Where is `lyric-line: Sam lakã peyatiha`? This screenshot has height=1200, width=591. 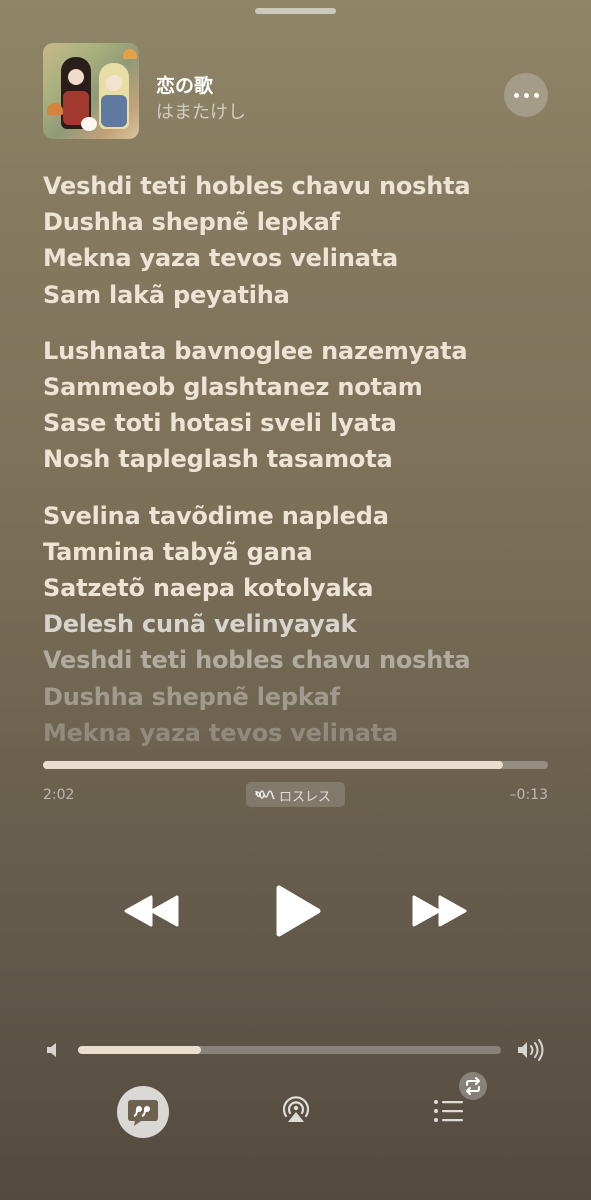 lyric-line: Sam lakã peyatiha is located at coordinates (303, 295).